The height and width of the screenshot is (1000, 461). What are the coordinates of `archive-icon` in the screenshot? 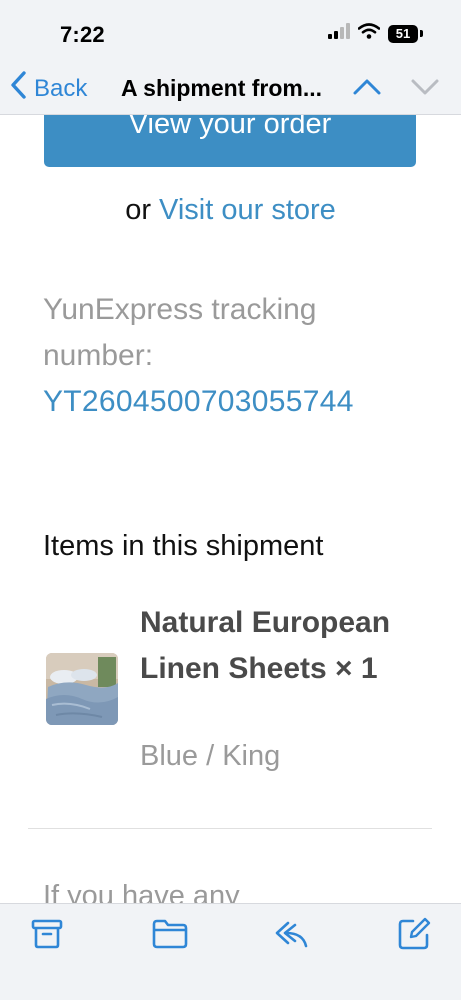 It's located at (47, 934).